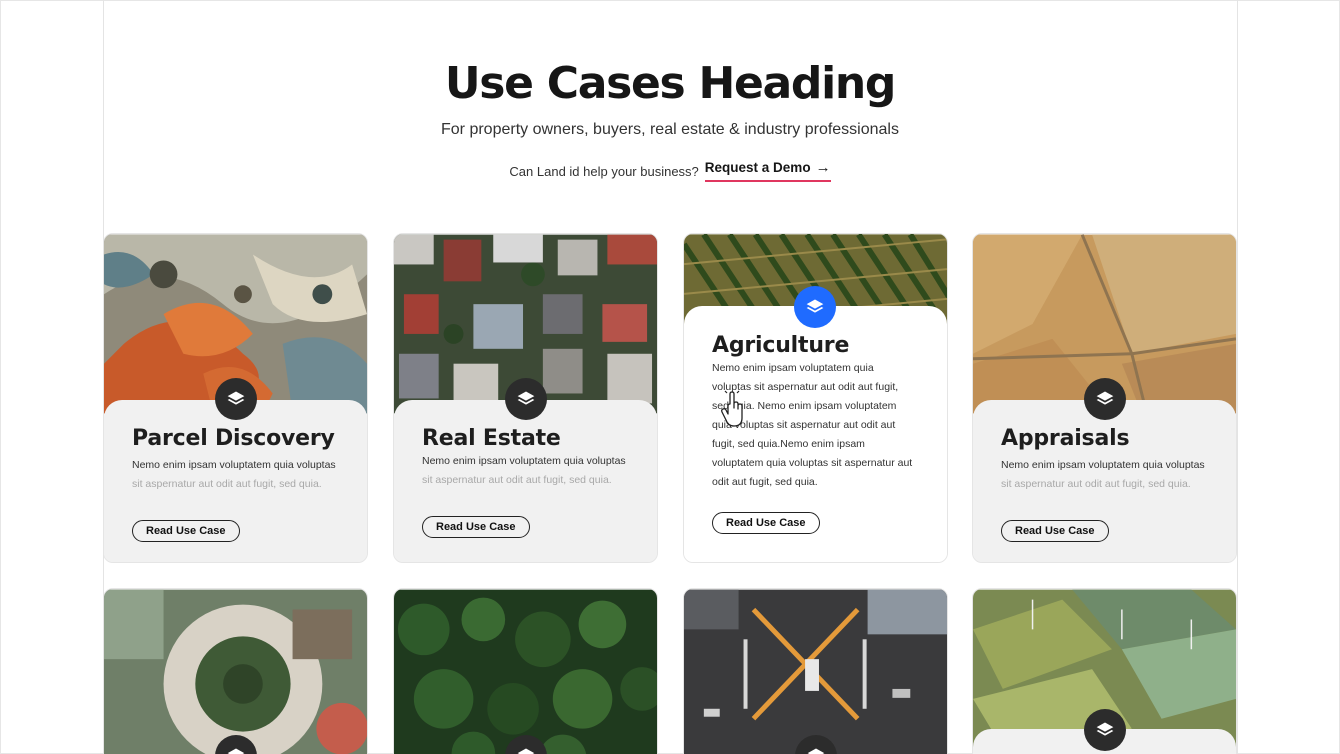 The height and width of the screenshot is (754, 1340). What do you see at coordinates (491, 438) in the screenshot?
I see `card-title: Real Estate` at bounding box center [491, 438].